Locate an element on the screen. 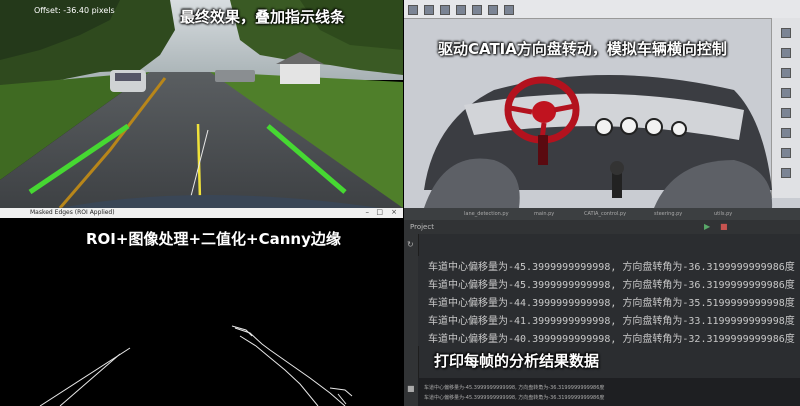 This screenshot has height=406, width=800. run-toolbar: Project ▶ ■ is located at coordinates (602, 227).